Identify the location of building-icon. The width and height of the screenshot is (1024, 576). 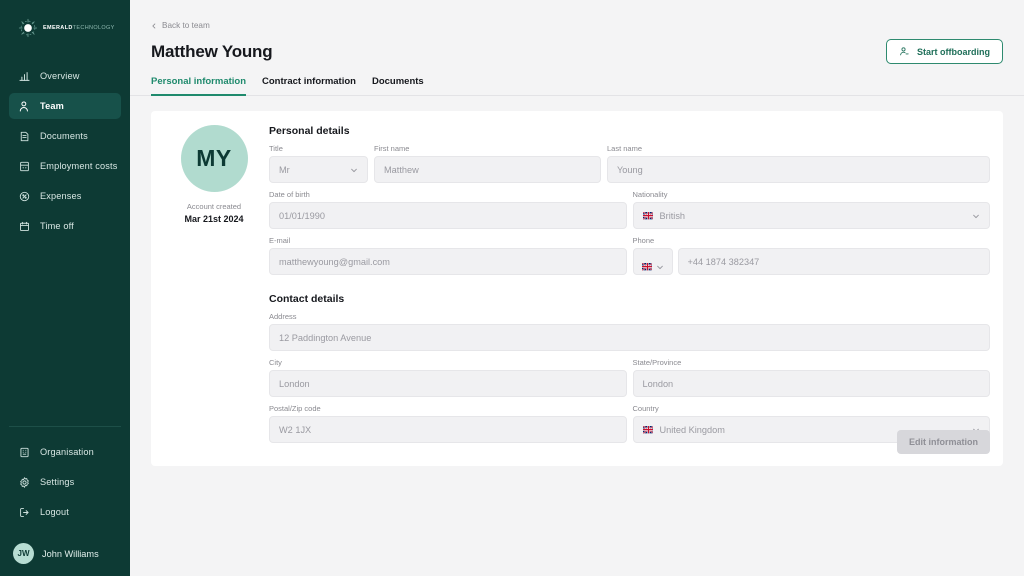
(24, 452).